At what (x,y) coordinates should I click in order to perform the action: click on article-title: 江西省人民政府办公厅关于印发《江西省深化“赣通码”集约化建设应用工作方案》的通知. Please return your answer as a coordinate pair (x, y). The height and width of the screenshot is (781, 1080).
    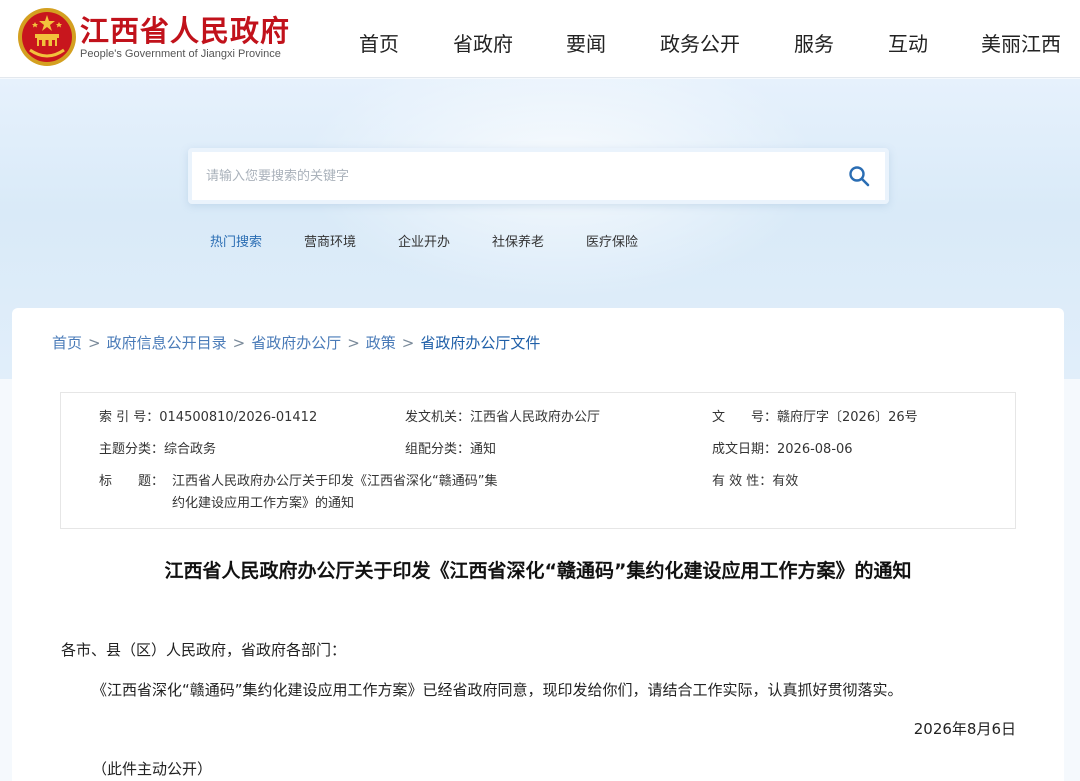
    Looking at the image, I should click on (538, 571).